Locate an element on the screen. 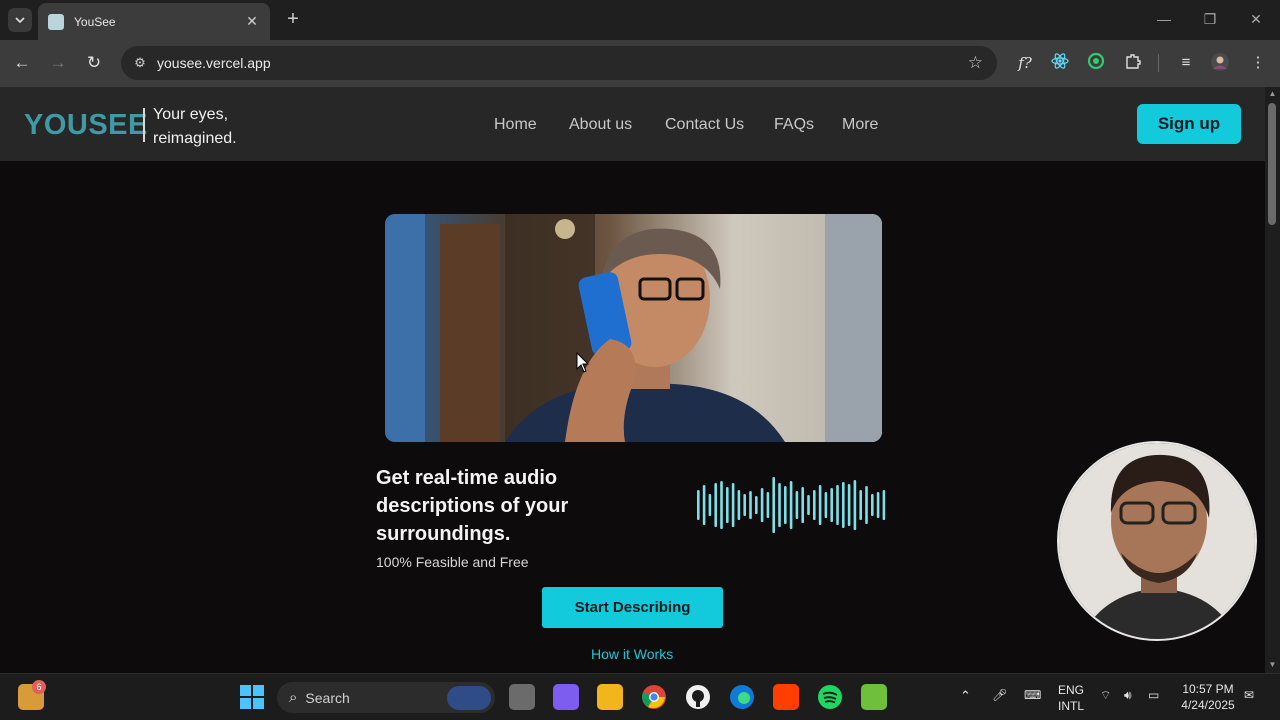 The width and height of the screenshot is (1280, 720). nav-more: More is located at coordinates (860, 125).